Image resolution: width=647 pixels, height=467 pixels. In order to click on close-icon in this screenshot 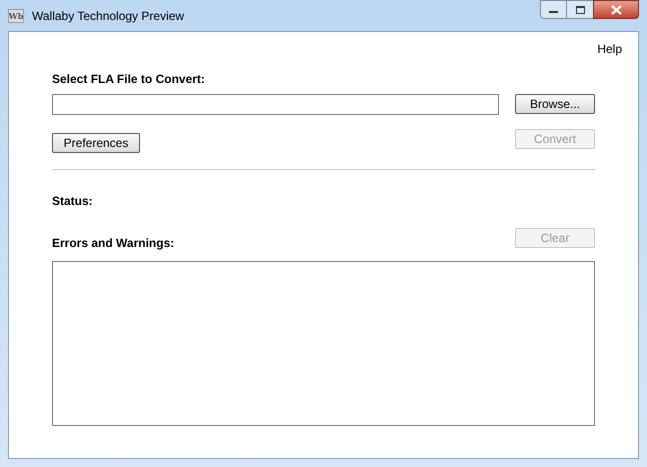, I will do `click(616, 9)`.